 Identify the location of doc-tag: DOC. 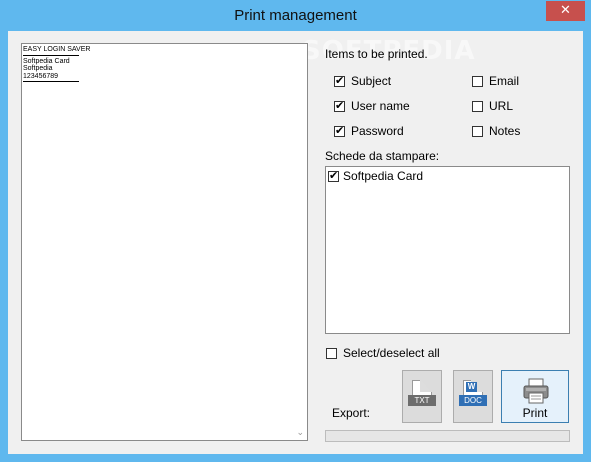
(473, 400).